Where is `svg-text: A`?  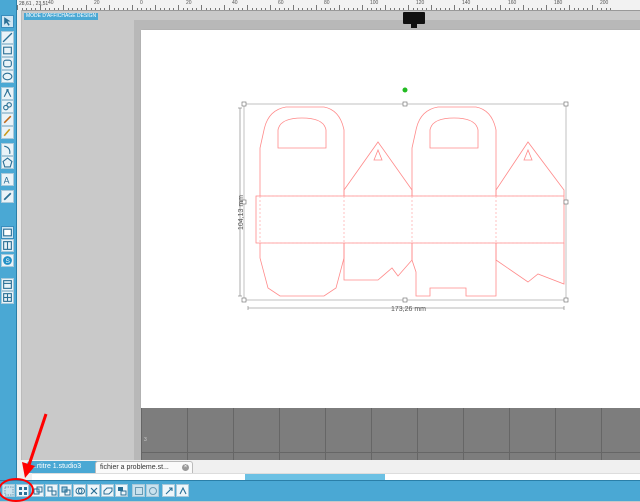
svg-text: A is located at coordinates (7, 180).